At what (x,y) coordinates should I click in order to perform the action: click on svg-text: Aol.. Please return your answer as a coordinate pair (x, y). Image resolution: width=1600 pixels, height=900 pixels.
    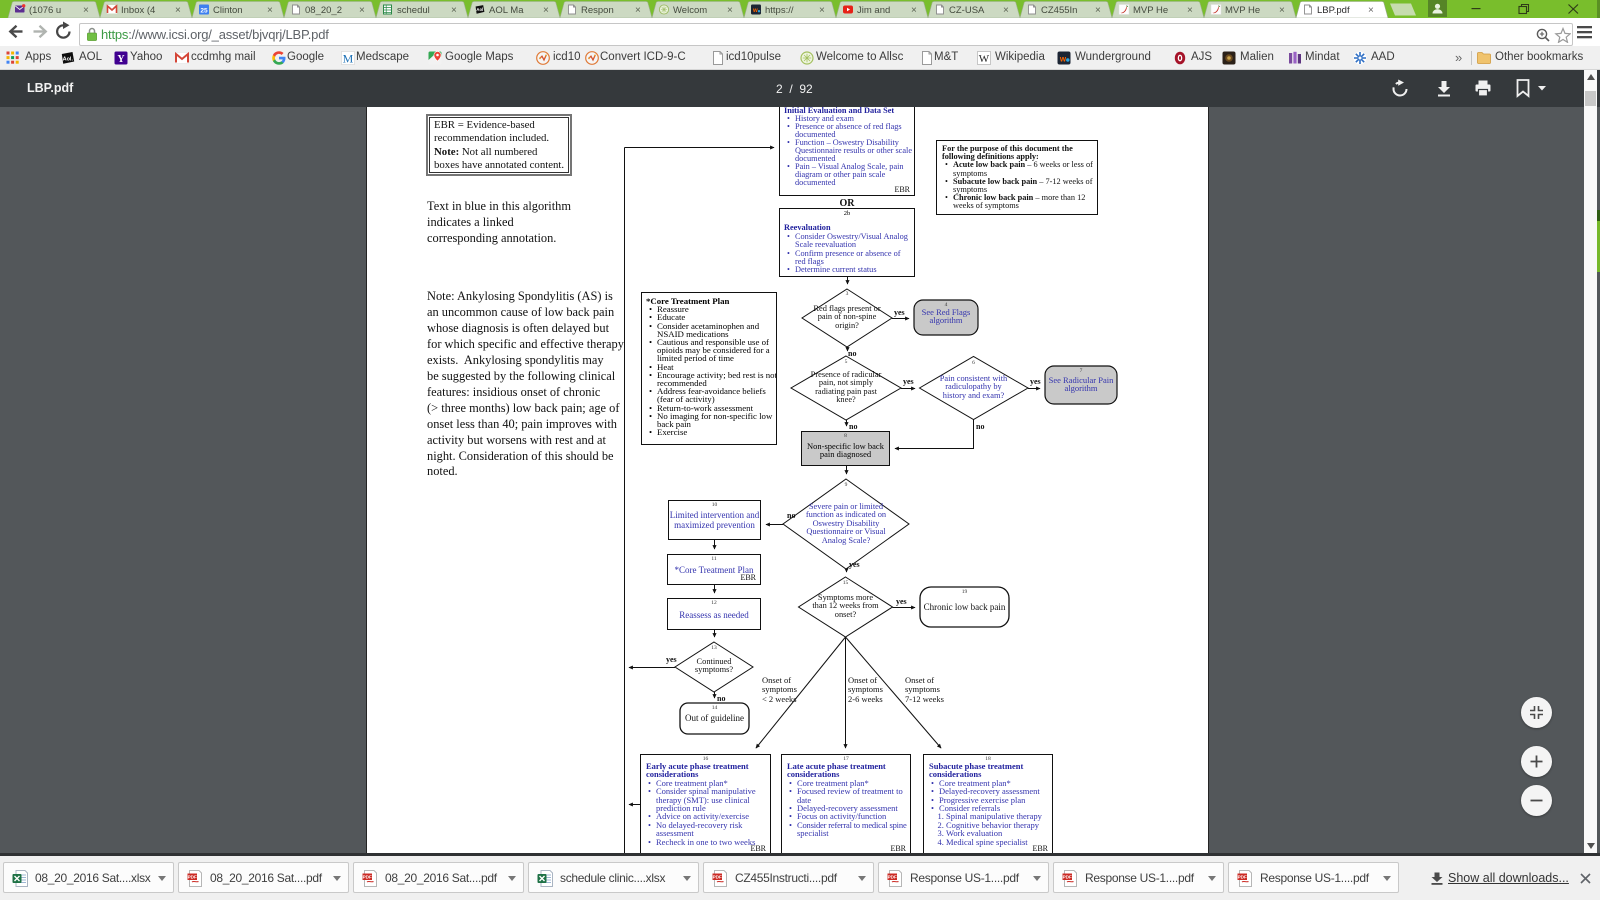
    Looking at the image, I should click on (68, 60).